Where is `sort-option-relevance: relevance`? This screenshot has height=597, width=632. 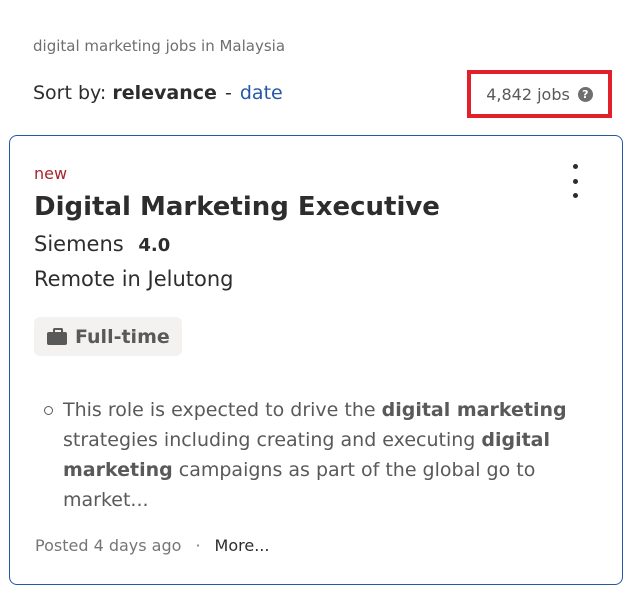
sort-option-relevance: relevance is located at coordinates (164, 93).